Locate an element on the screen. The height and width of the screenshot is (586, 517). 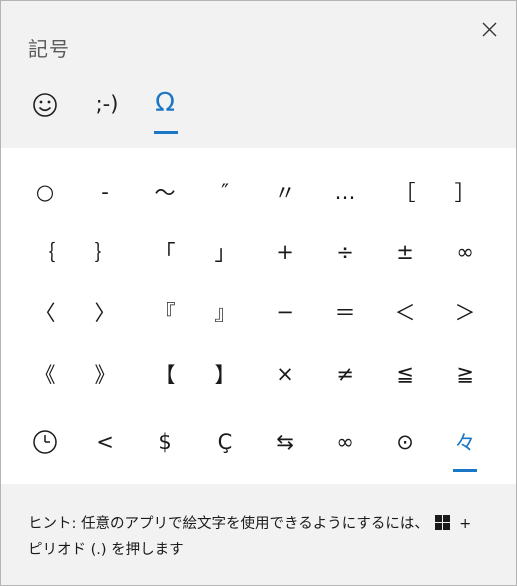
symbol-glyph: 〜 is located at coordinates (165, 193).